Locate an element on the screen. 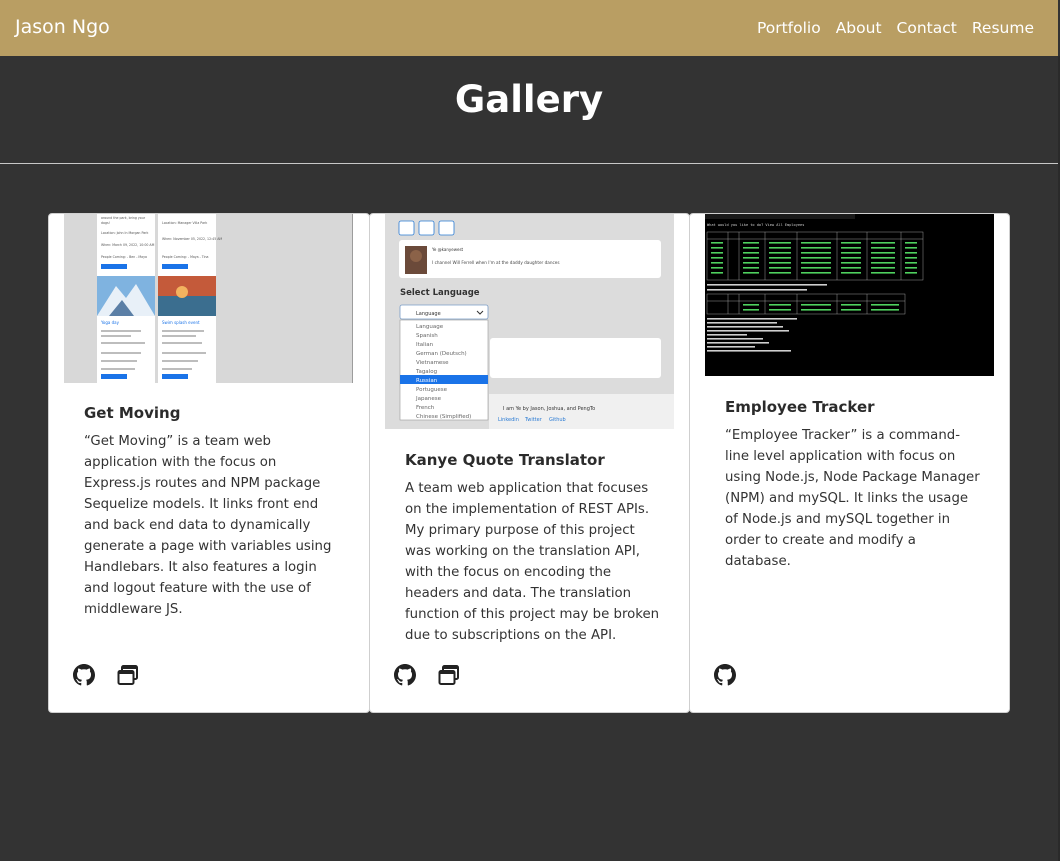  lang-option-9: French is located at coordinates (425, 408).